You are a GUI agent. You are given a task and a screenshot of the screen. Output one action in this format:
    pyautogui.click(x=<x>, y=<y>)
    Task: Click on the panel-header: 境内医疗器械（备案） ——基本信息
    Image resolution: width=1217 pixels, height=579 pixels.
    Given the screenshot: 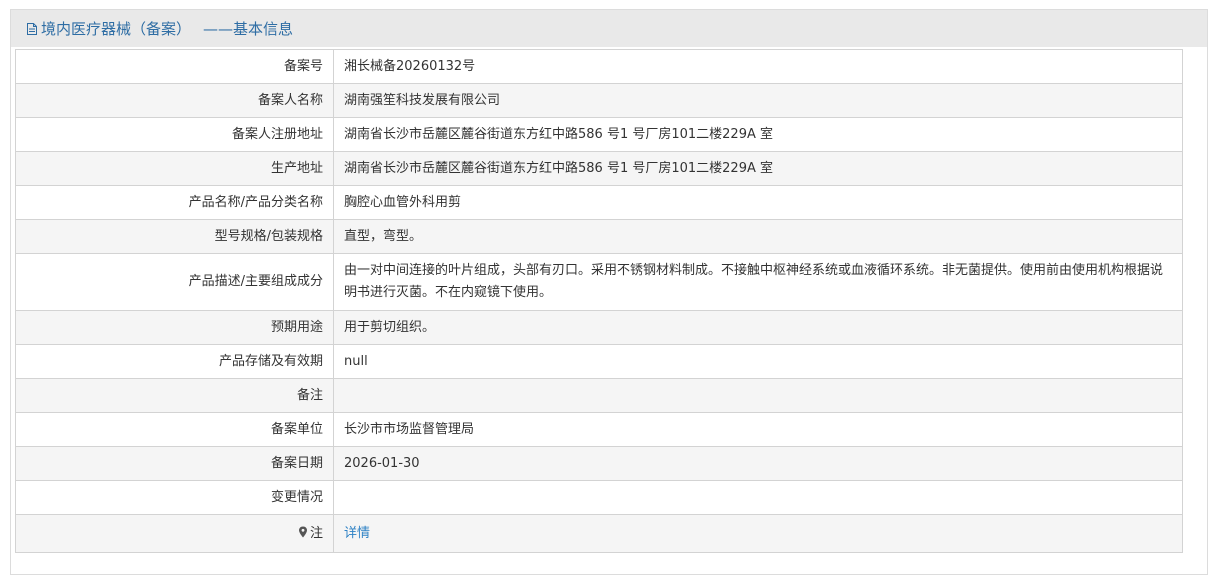 What is the action you would take?
    pyautogui.click(x=609, y=28)
    